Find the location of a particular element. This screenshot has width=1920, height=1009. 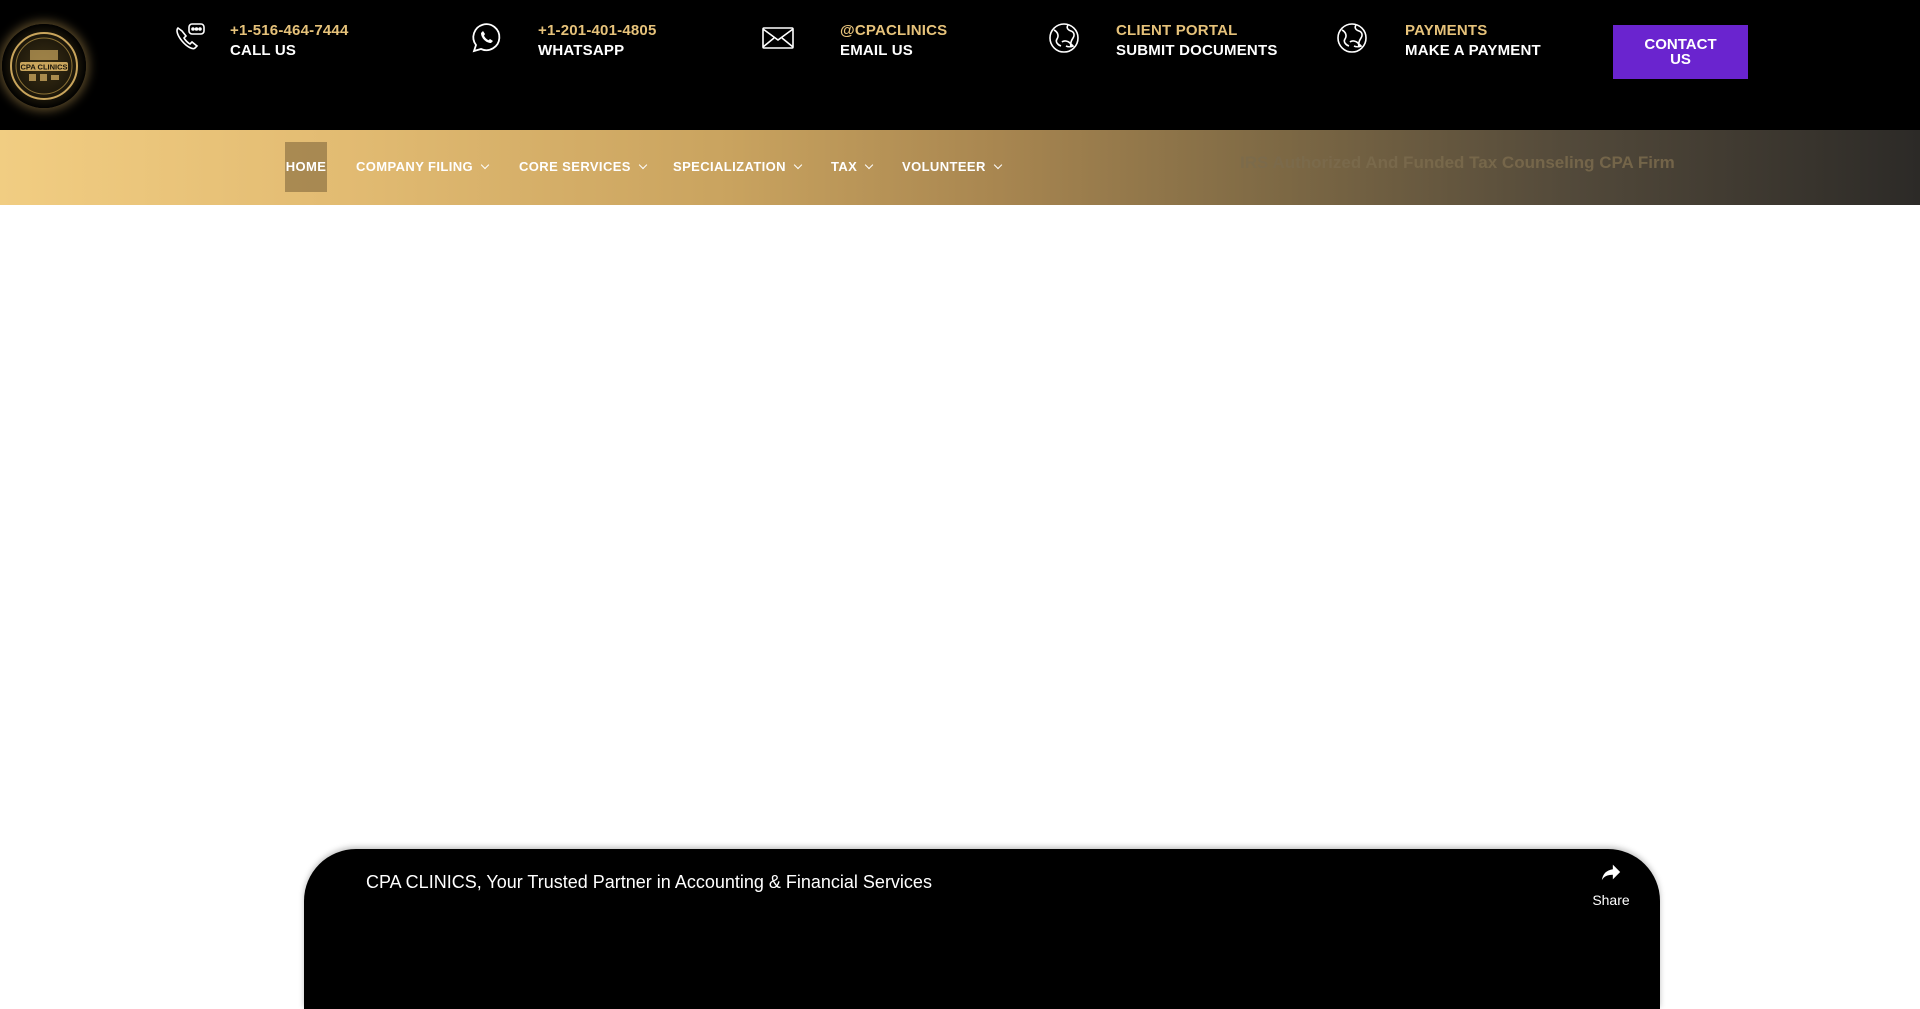

client-portal-contact: CLIENT PORTAL SUBMIT DOCUMENTS is located at coordinates (1166, 42).